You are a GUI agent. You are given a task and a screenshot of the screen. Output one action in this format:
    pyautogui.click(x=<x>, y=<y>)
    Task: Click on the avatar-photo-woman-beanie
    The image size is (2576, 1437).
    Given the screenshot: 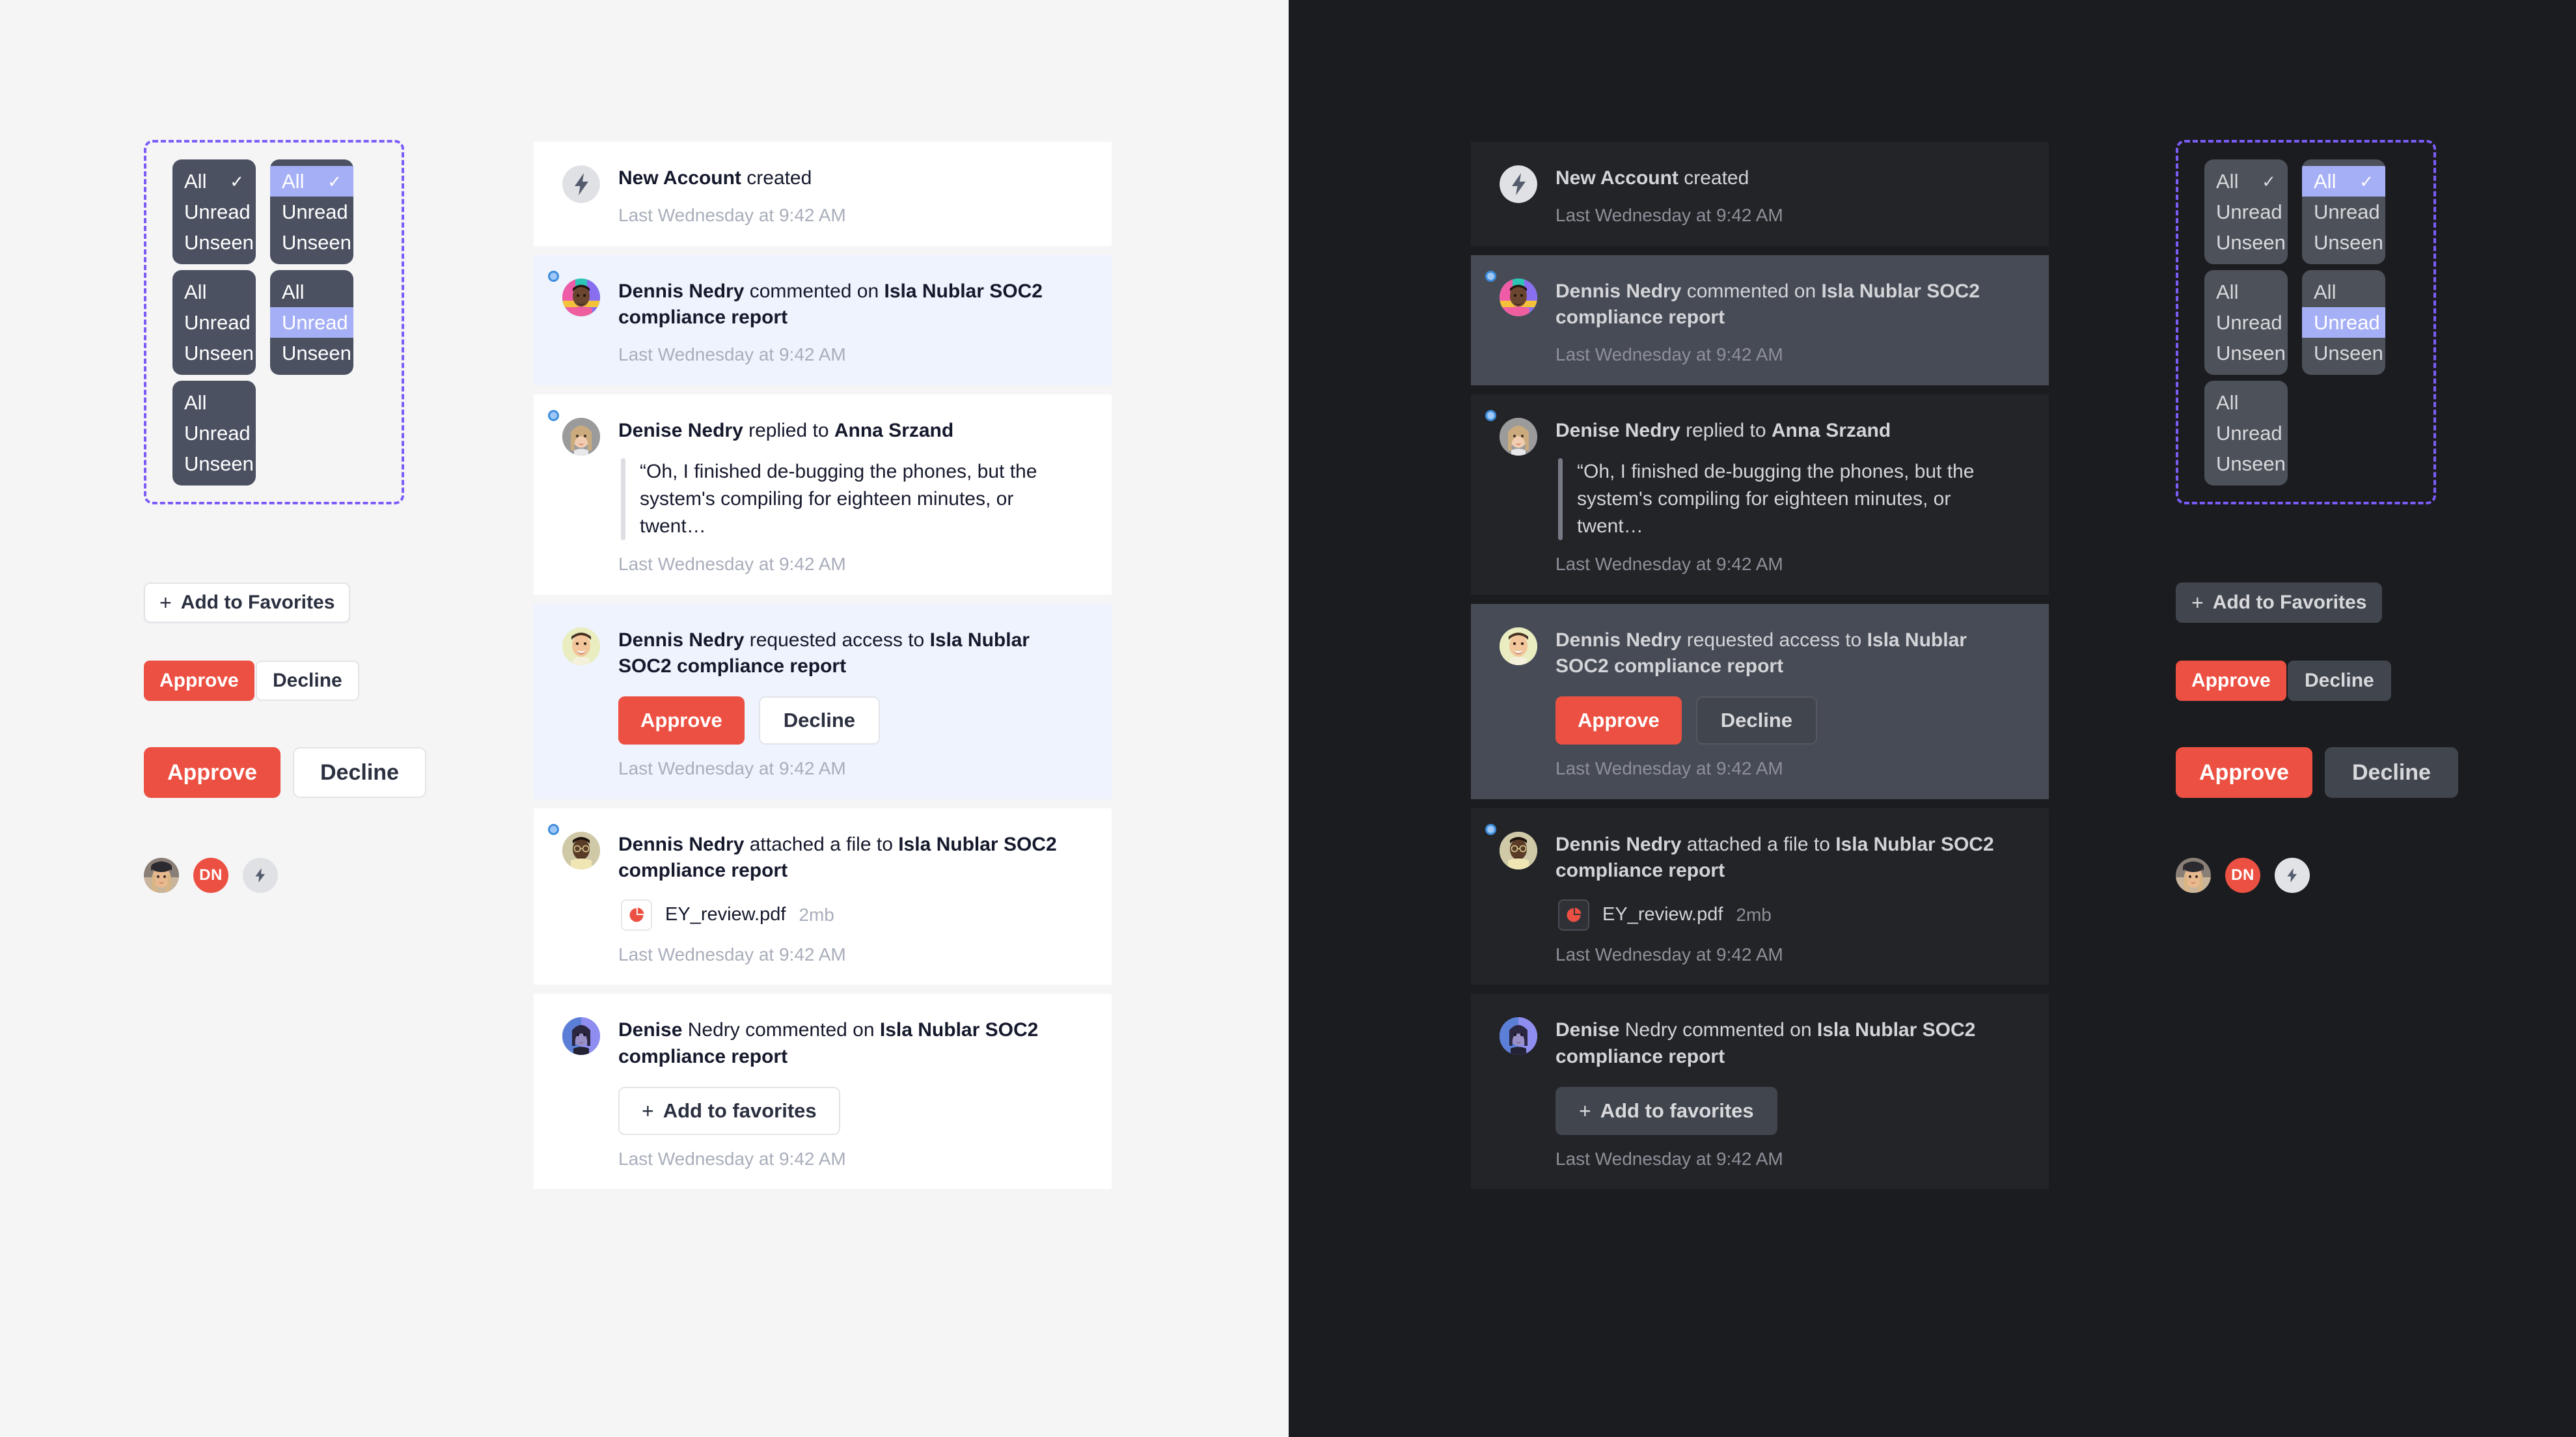 What is the action you would take?
    pyautogui.click(x=161, y=875)
    